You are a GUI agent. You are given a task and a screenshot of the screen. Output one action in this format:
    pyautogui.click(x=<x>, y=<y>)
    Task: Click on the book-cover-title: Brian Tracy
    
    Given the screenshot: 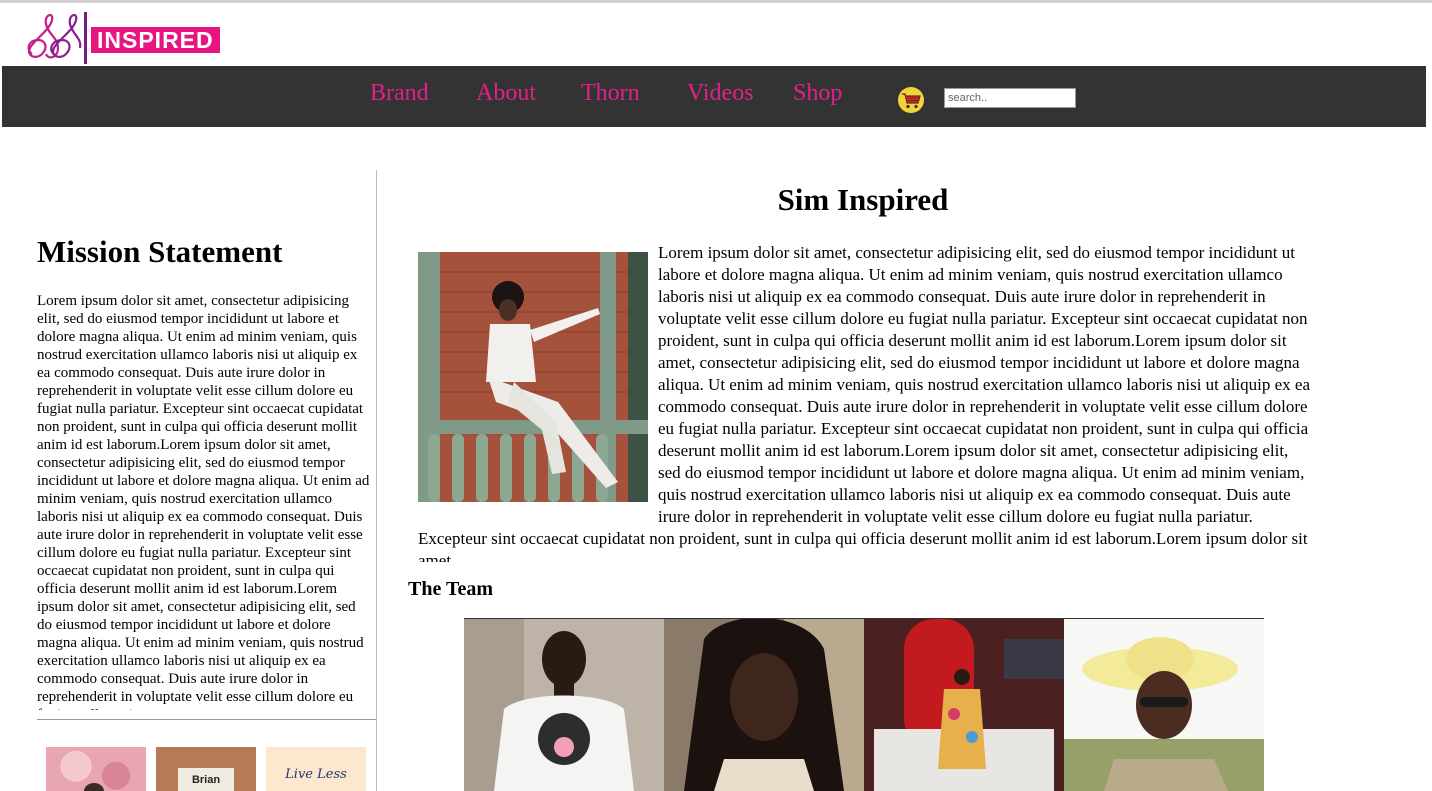 What is the action you would take?
    pyautogui.click(x=206, y=779)
    